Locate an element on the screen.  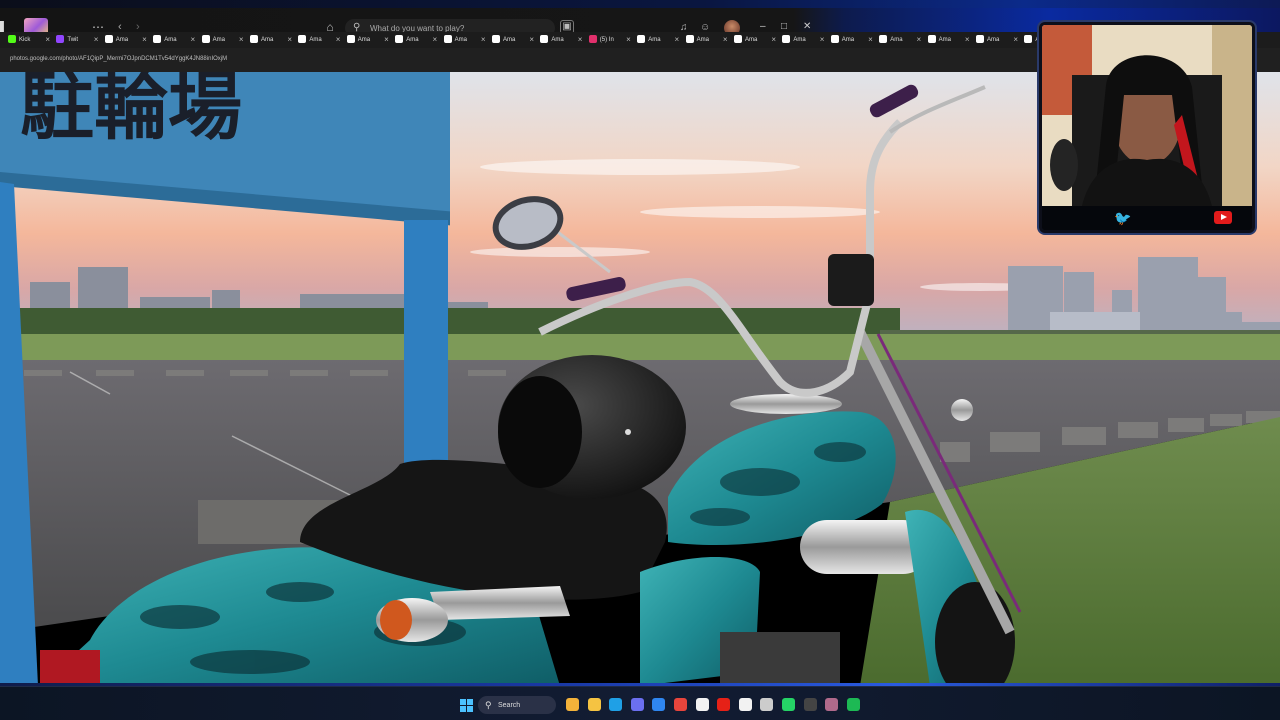
whatsapp-icon is located at coordinates (788, 704).